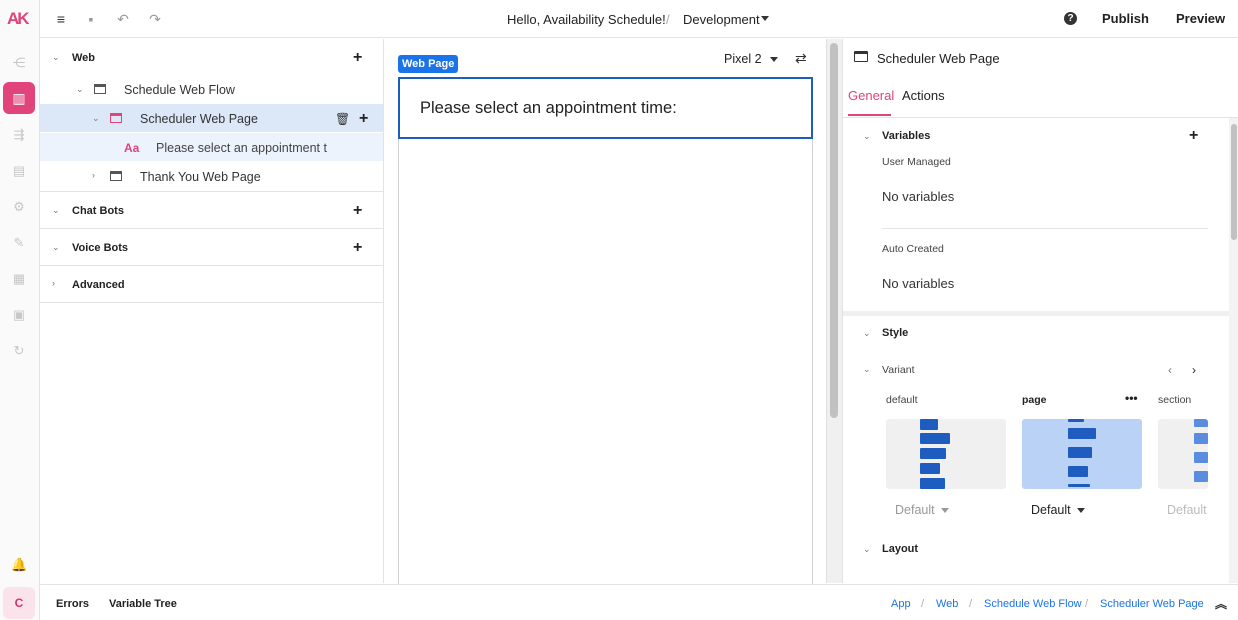 The height and width of the screenshot is (620, 1238). What do you see at coordinates (946, 454) in the screenshot?
I see `variant-card-default` at bounding box center [946, 454].